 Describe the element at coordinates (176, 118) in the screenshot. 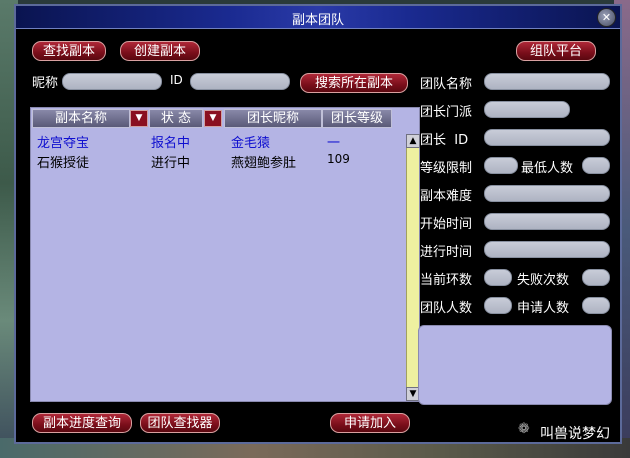

I see `header-status: 状 态` at that location.